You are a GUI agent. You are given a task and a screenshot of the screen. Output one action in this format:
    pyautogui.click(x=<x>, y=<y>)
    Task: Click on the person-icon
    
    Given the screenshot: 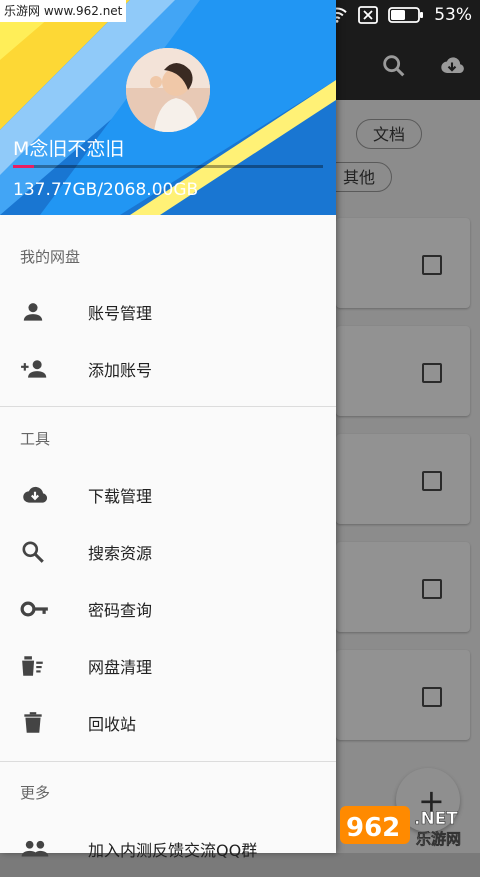 What is the action you would take?
    pyautogui.click(x=33, y=312)
    